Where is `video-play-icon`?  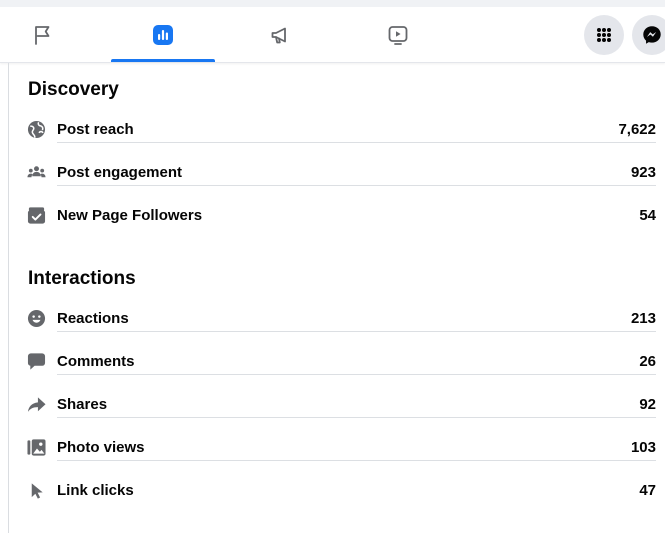 video-play-icon is located at coordinates (398, 35).